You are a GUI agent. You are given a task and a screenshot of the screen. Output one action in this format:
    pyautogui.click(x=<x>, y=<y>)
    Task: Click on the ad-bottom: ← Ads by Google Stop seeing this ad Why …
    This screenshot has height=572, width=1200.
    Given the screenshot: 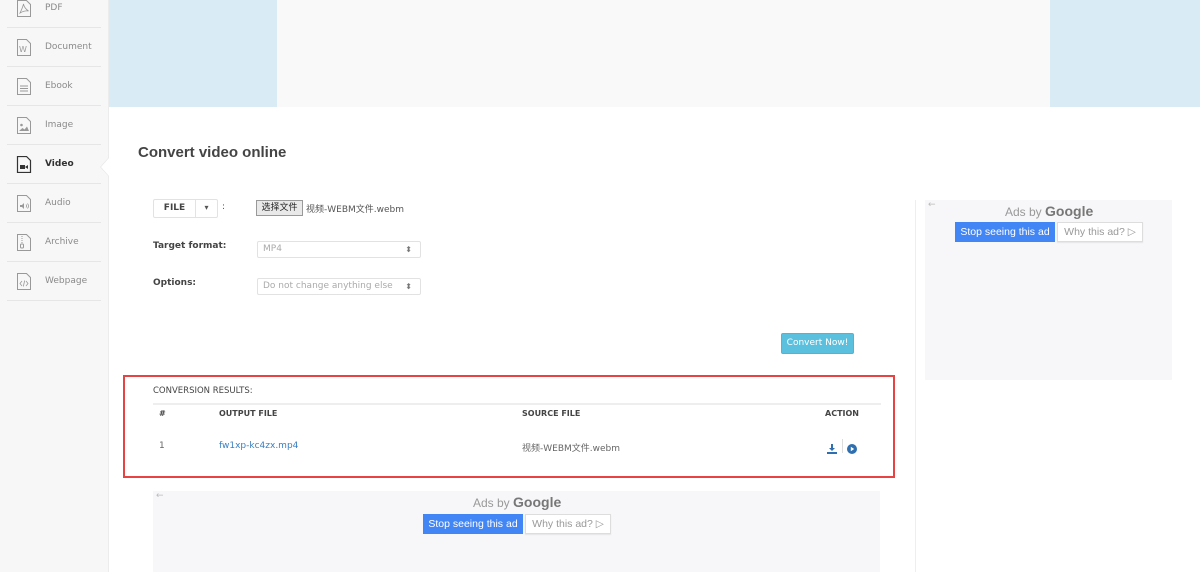 What is the action you would take?
    pyautogui.click(x=516, y=531)
    